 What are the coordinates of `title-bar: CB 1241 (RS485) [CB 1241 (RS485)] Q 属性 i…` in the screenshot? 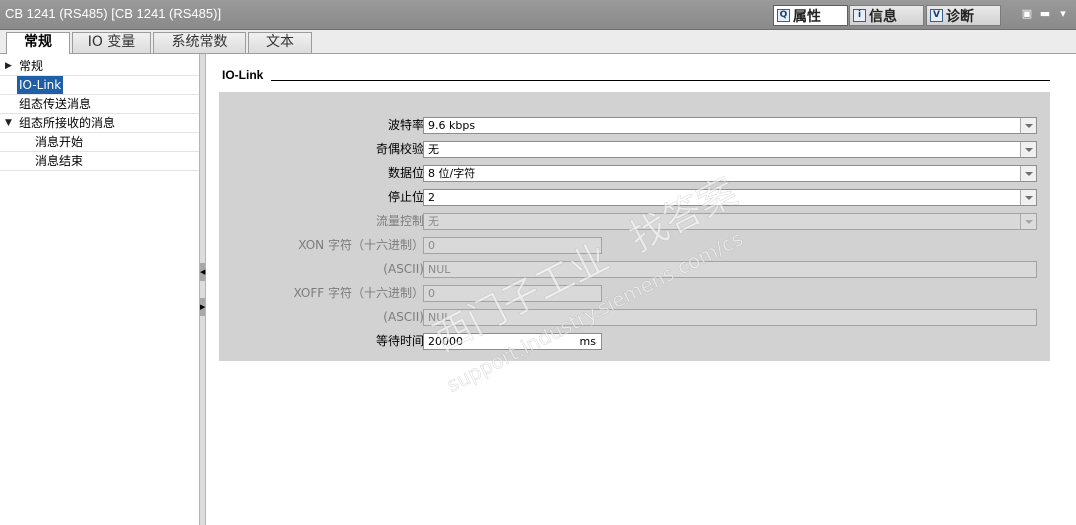 It's located at (538, 15).